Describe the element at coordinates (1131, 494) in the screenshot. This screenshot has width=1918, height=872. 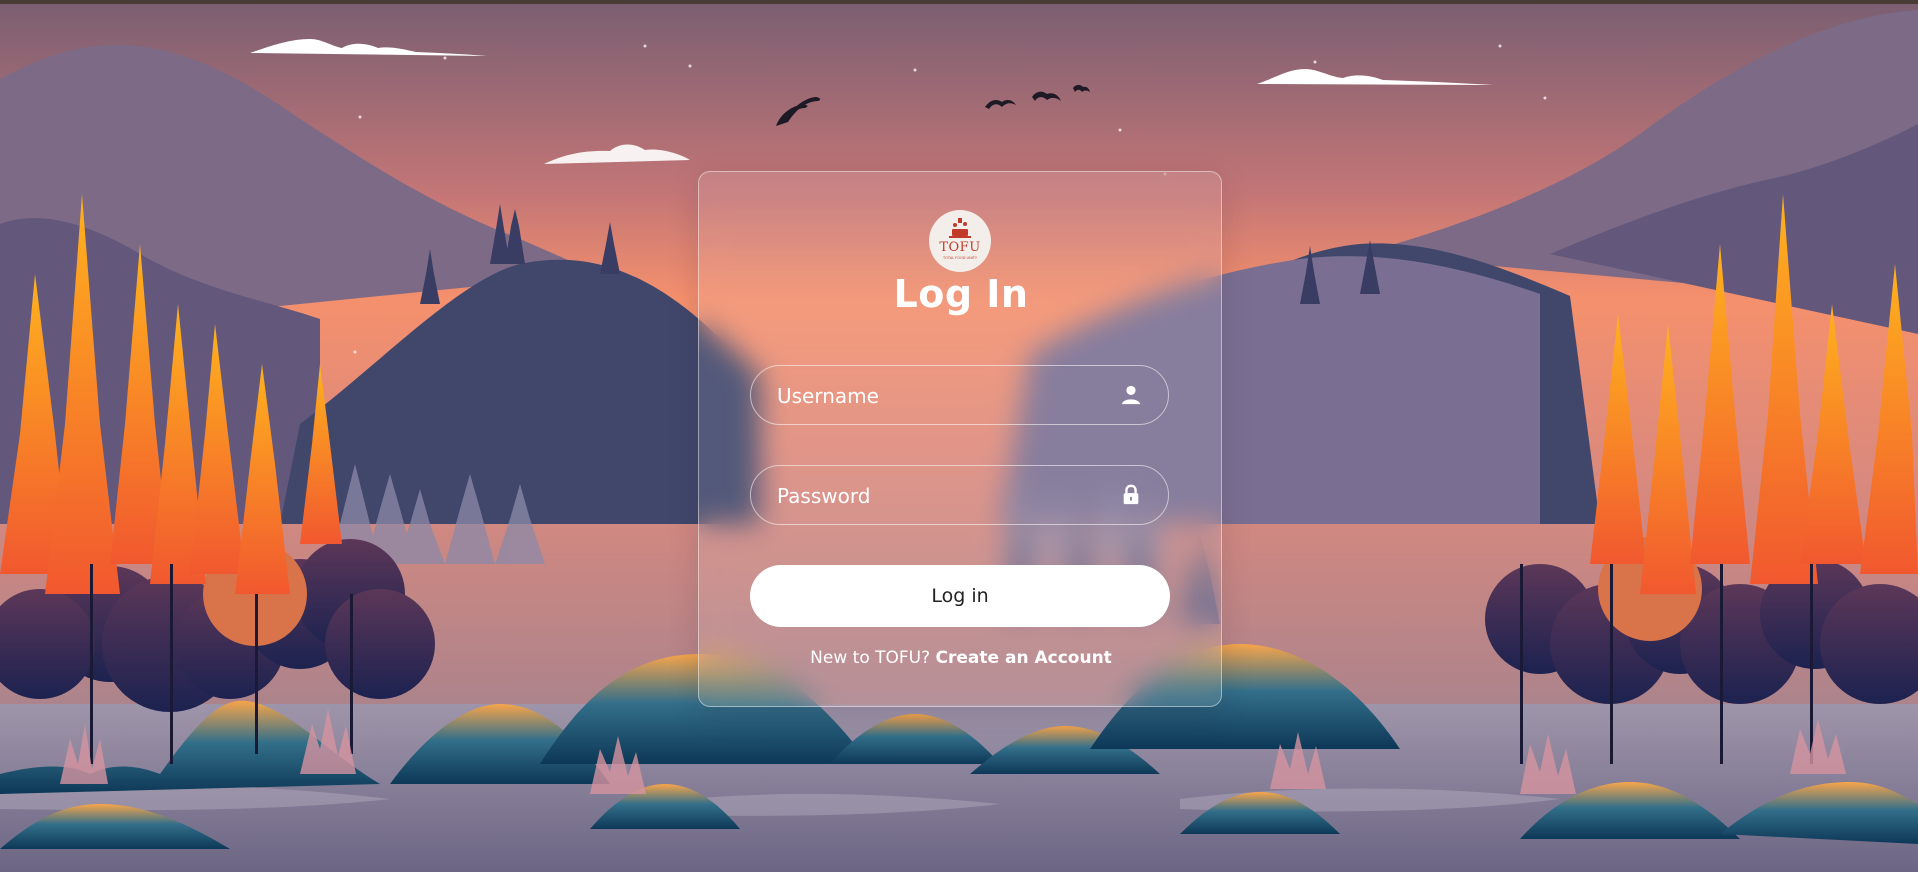
I see `lock-icon` at that location.